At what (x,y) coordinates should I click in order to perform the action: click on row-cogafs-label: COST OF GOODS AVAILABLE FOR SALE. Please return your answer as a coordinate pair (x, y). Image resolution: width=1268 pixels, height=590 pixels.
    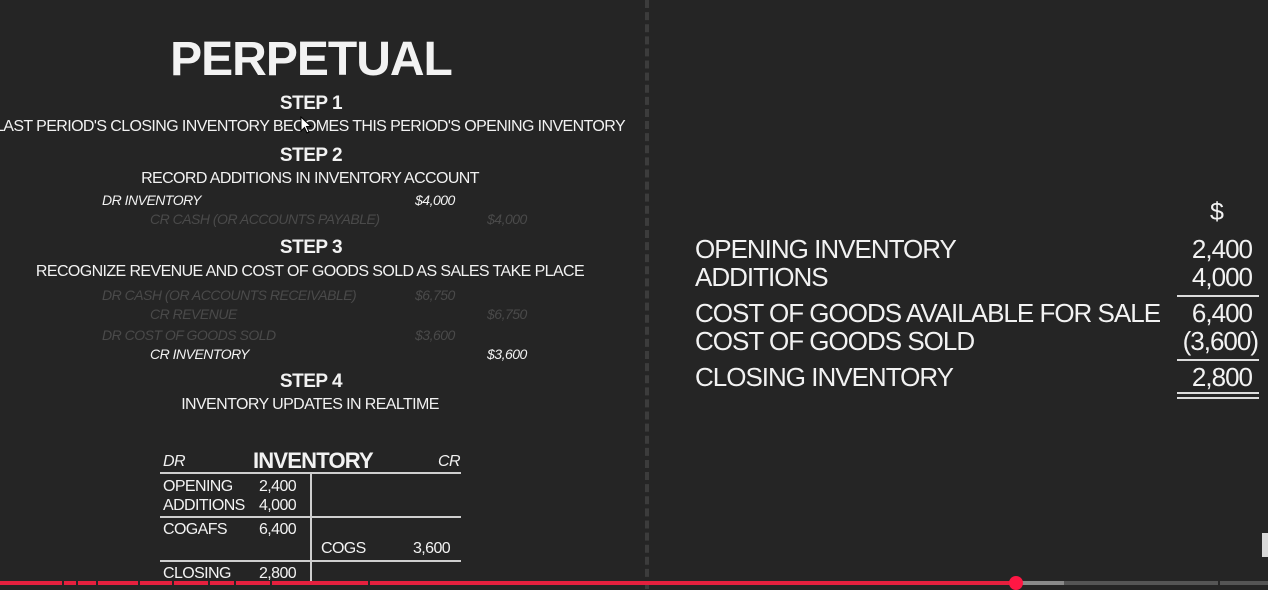
    Looking at the image, I should click on (928, 313).